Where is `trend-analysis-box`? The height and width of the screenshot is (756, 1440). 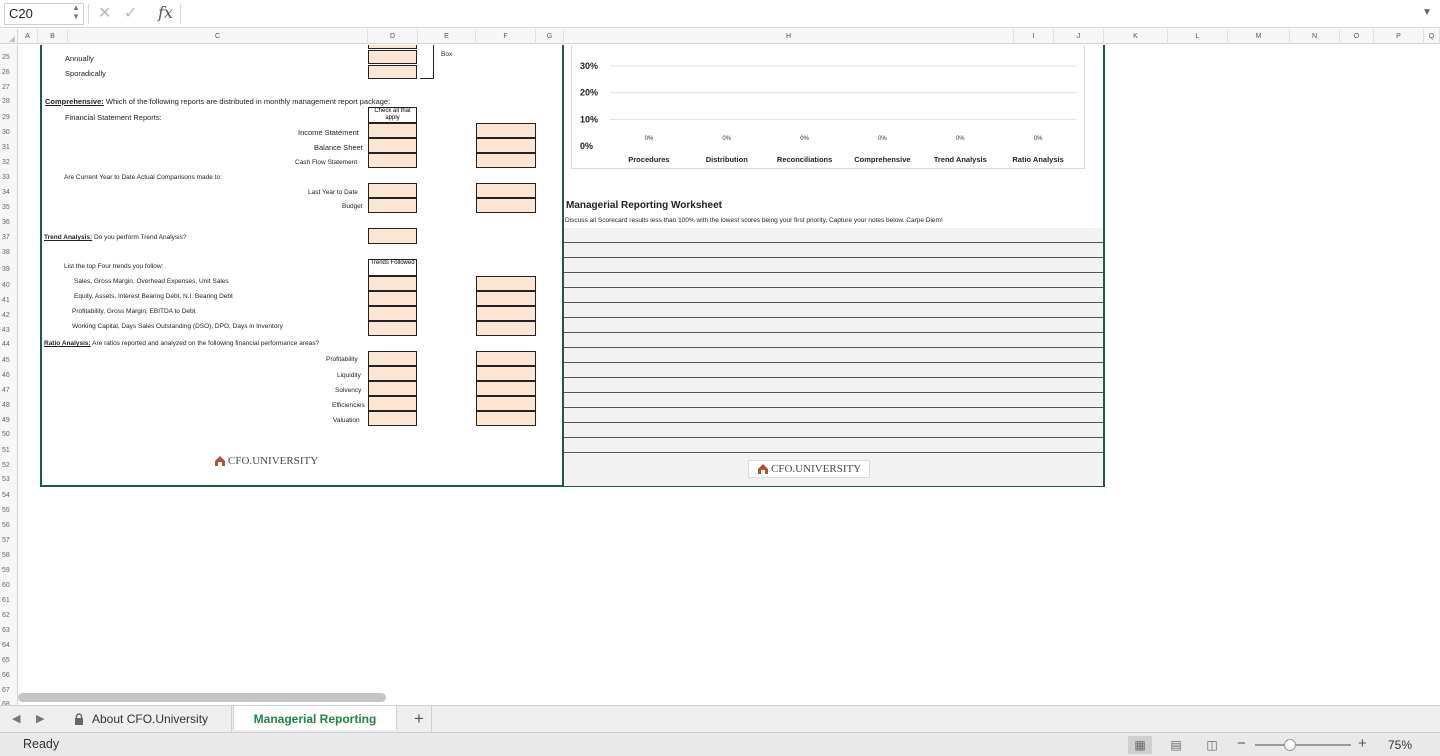
trend-analysis-box is located at coordinates (392, 236).